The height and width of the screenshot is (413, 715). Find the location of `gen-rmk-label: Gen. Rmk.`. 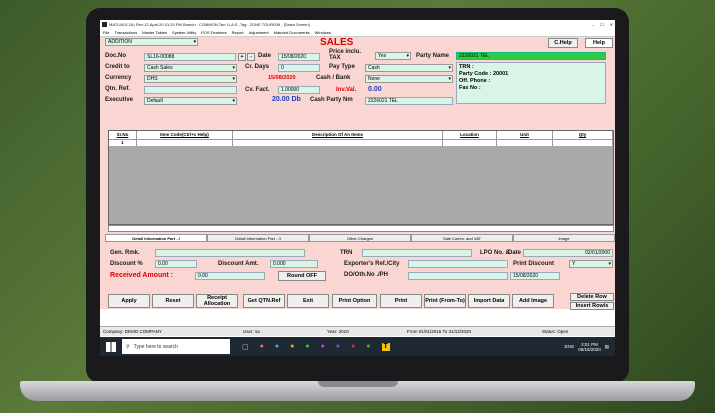

gen-rmk-label: Gen. Rmk. is located at coordinates (125, 253).